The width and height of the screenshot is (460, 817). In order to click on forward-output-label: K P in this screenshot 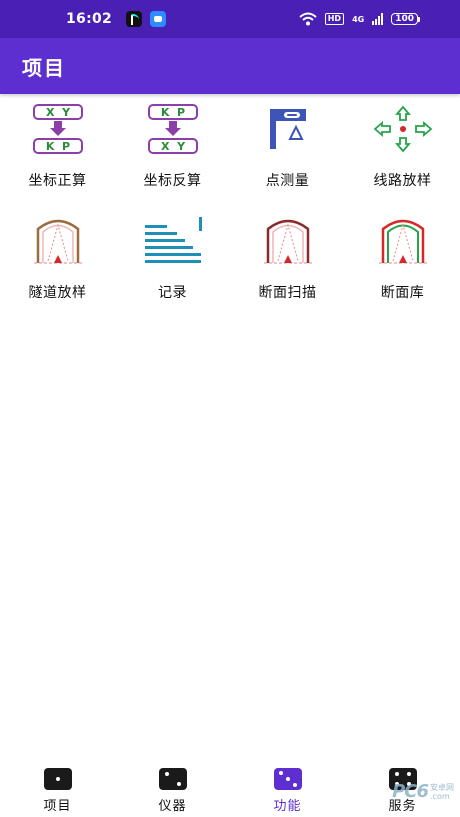, I will do `click(57, 146)`.